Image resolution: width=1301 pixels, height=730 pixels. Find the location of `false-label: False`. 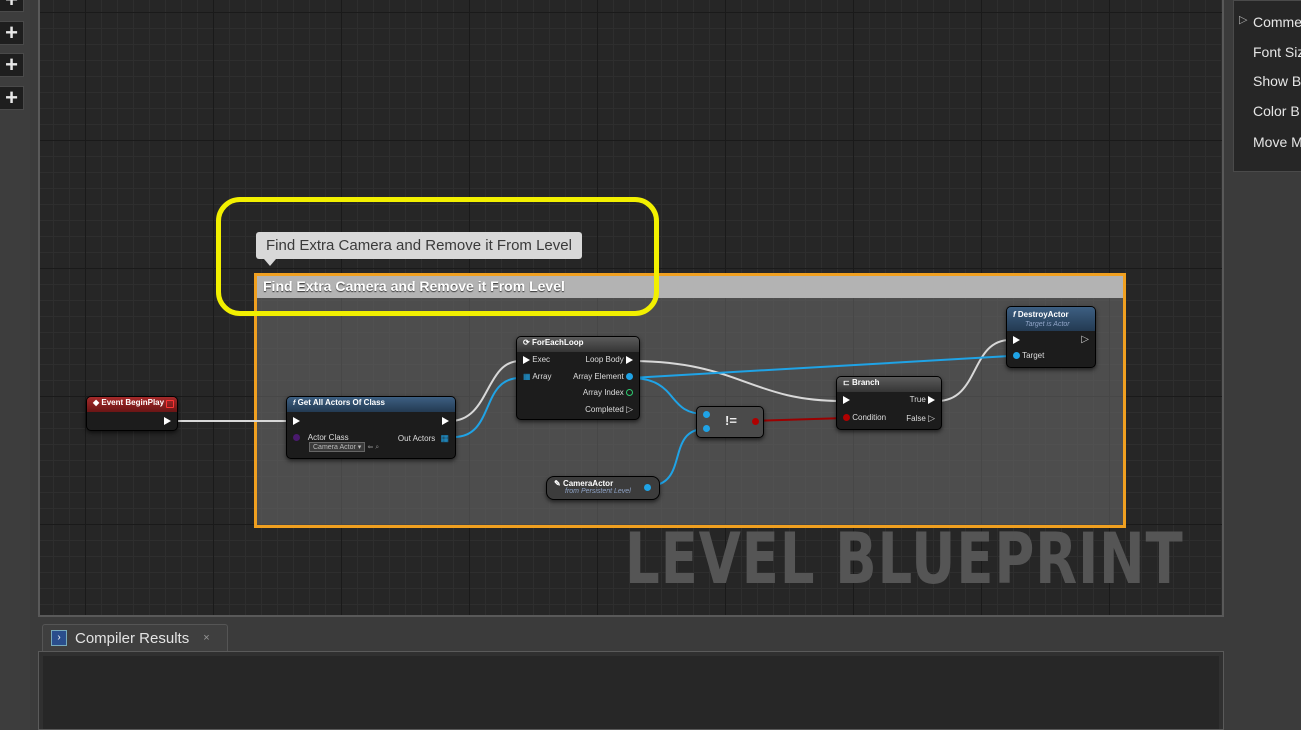

false-label: False is located at coordinates (916, 418).